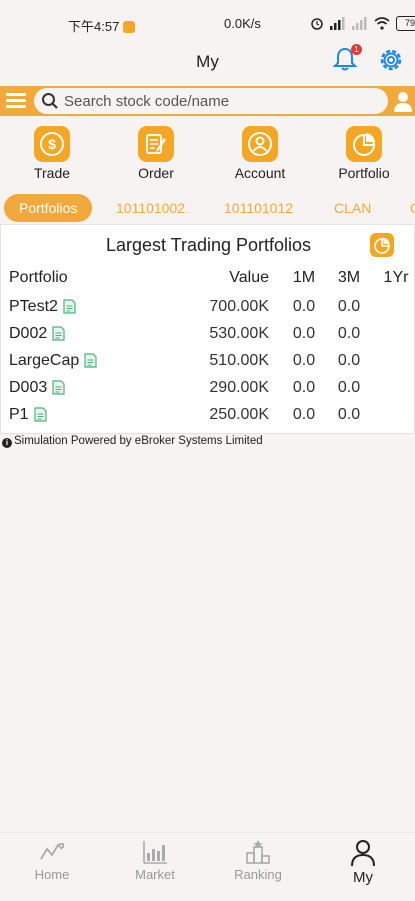  What do you see at coordinates (260, 144) in the screenshot?
I see `account-icon` at bounding box center [260, 144].